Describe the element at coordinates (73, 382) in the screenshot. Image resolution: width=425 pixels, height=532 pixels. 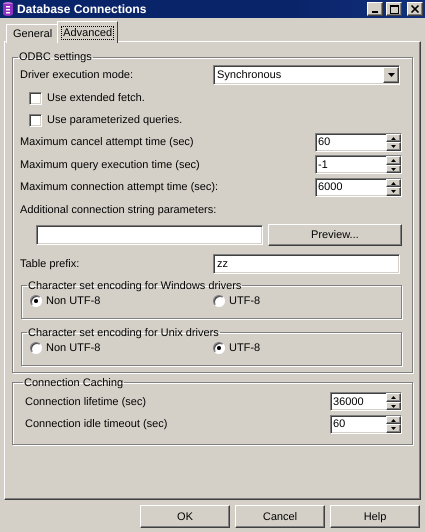
I see `group-title: Connection Caching` at that location.